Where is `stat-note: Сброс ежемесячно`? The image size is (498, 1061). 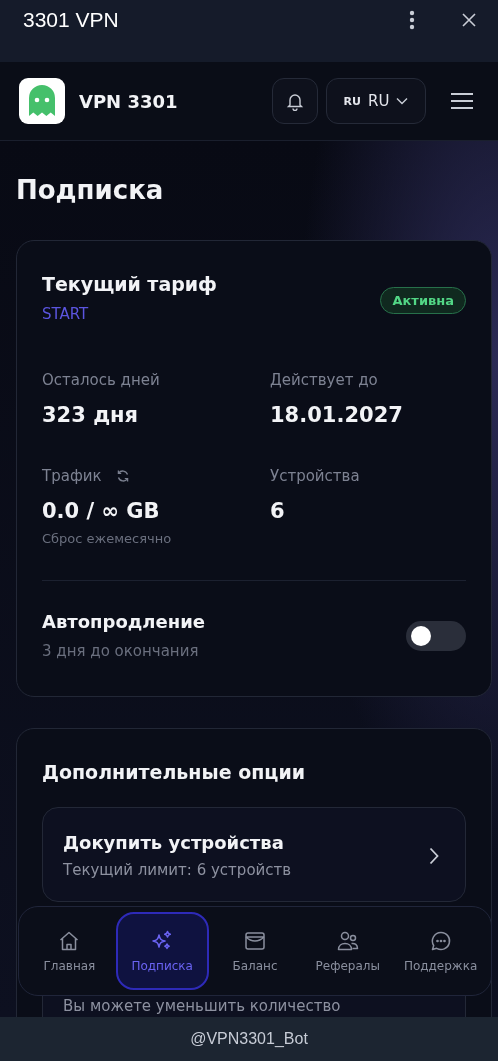
stat-note: Сброс ежемесячно is located at coordinates (107, 538).